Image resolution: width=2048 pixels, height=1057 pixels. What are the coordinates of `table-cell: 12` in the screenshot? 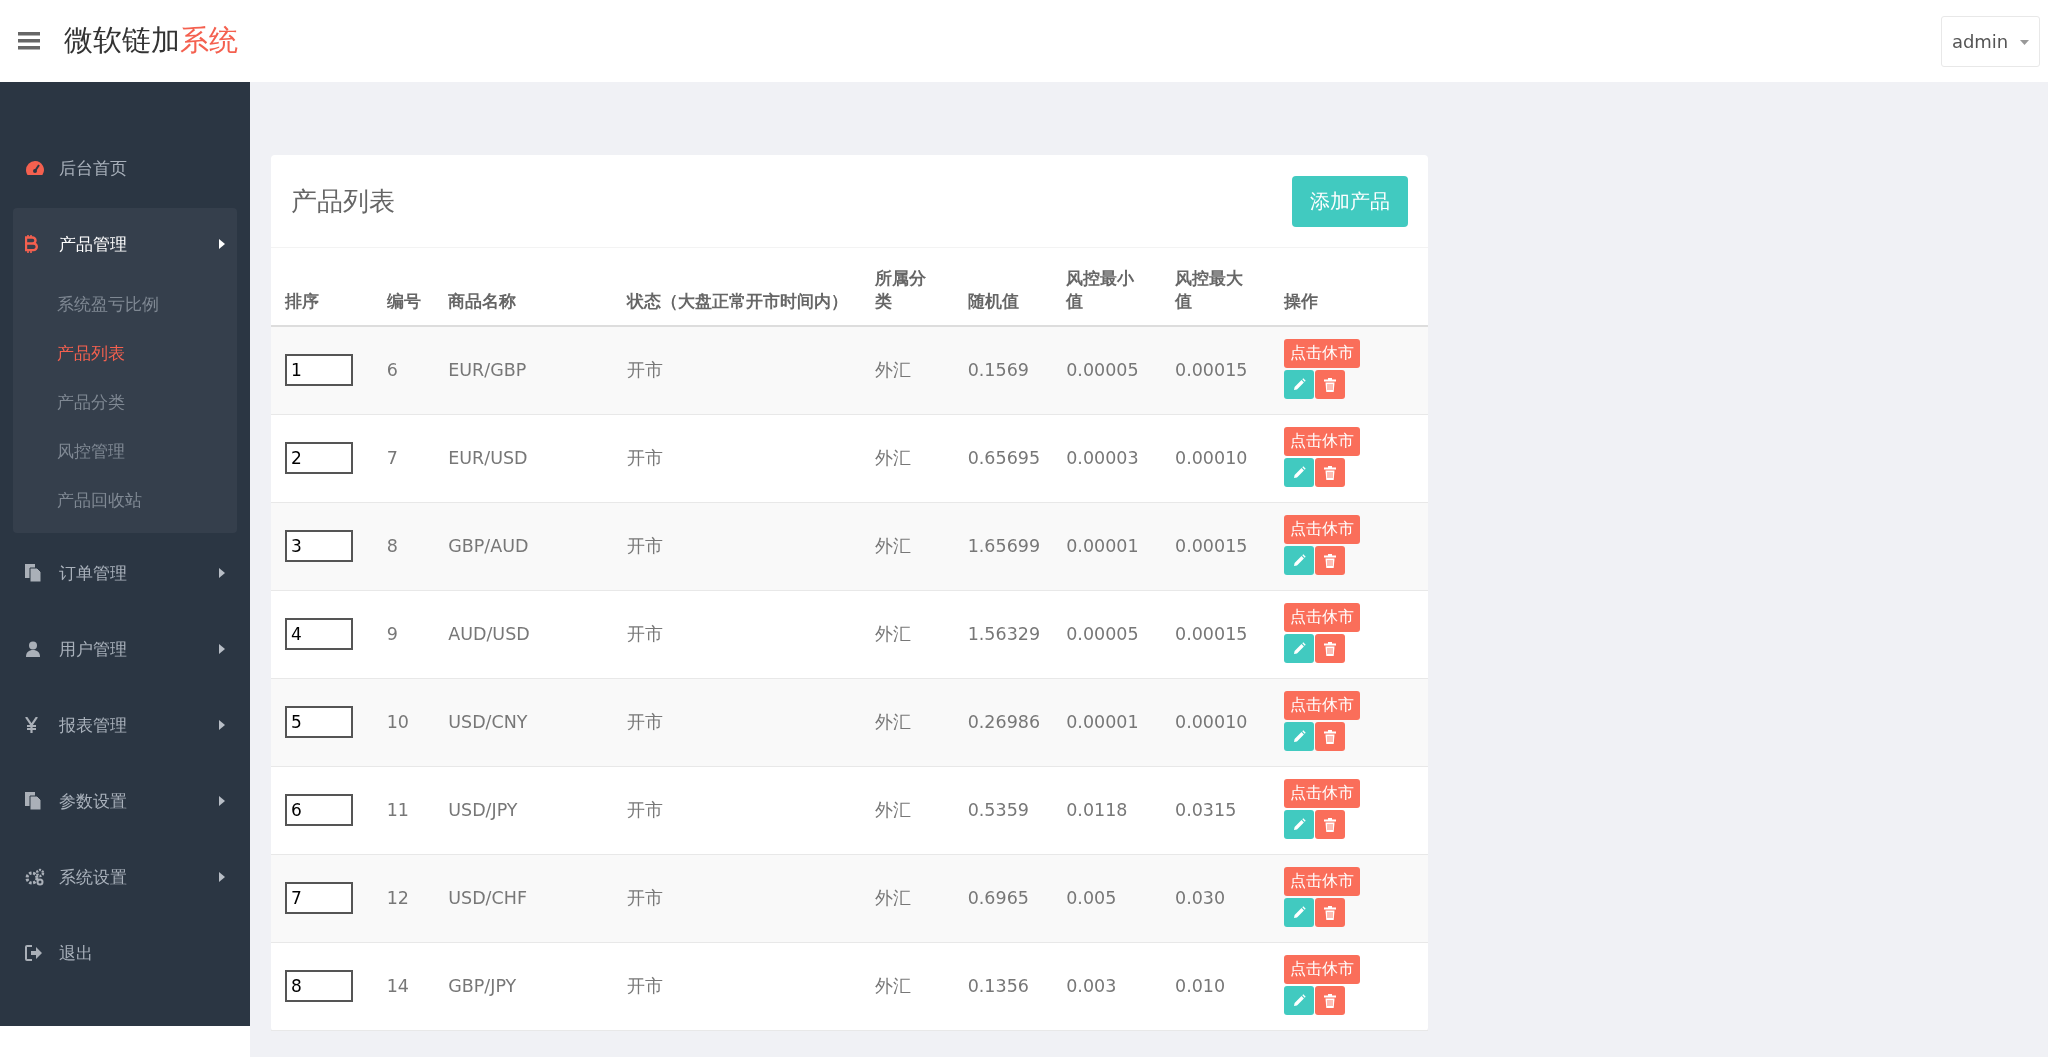 It's located at (397, 898).